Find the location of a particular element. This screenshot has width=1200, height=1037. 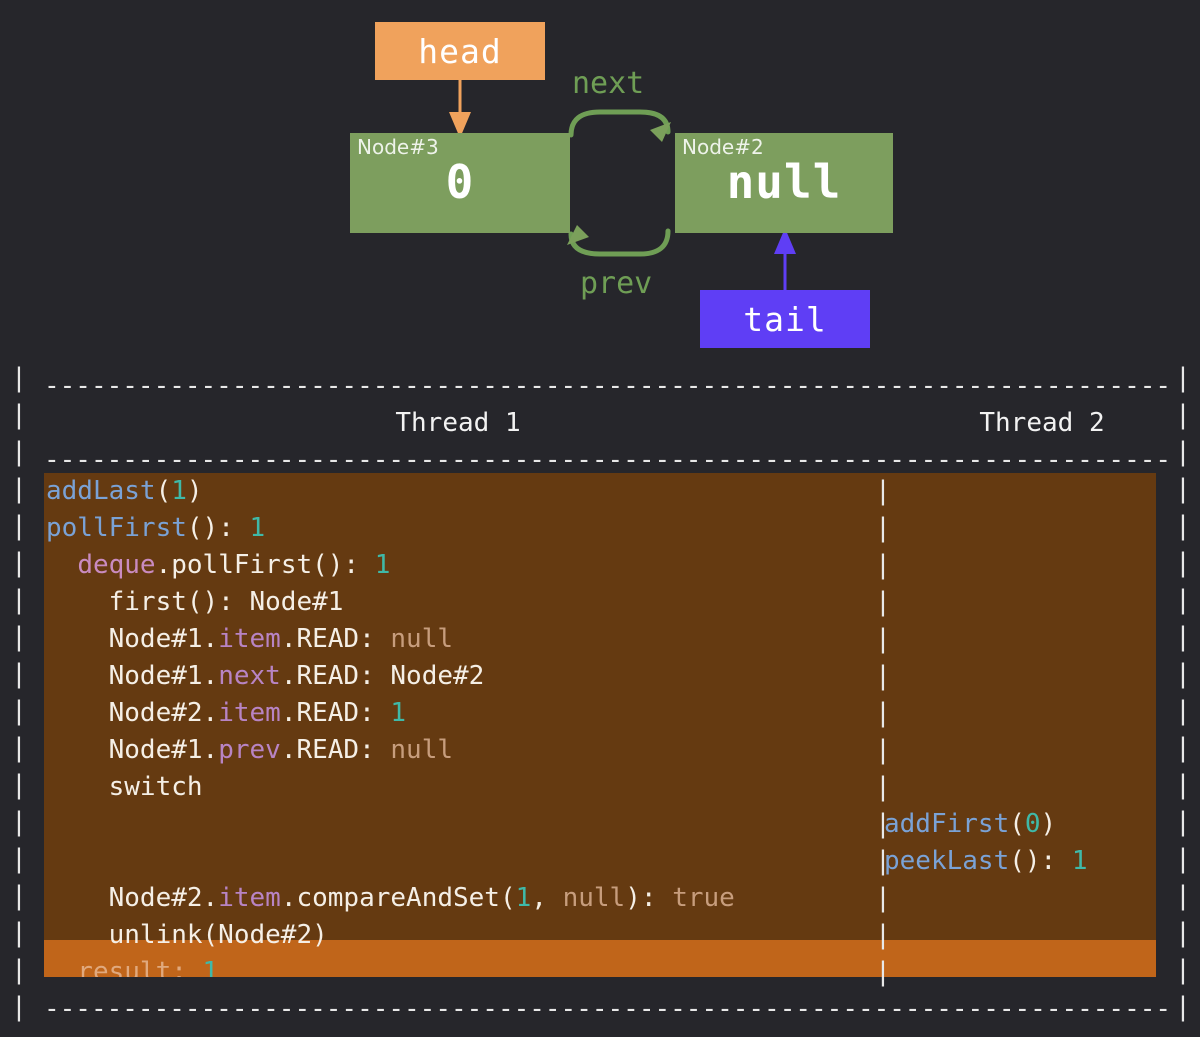

thread2-column: addFirst(0) peekLast(): 1 is located at coordinates (1020, 725).